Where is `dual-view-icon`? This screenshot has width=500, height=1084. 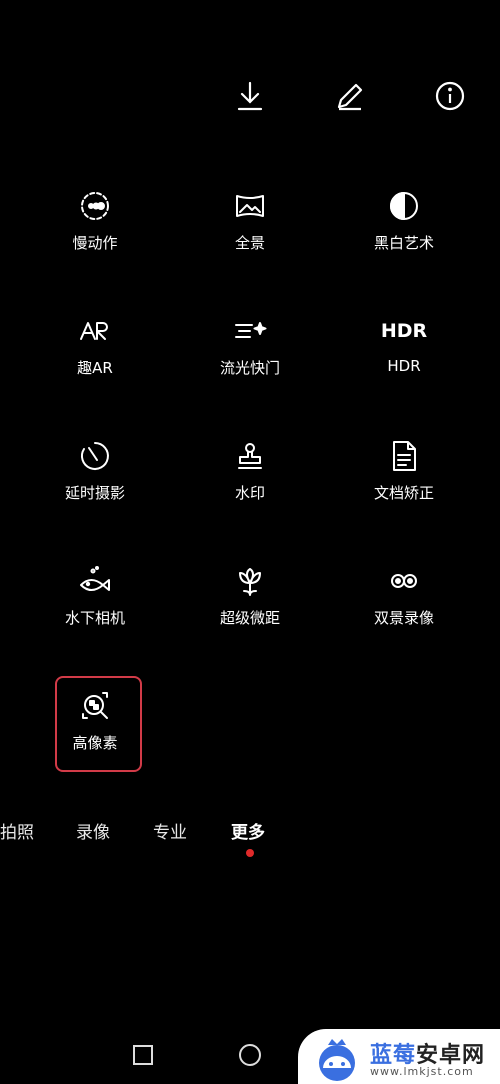 dual-view-icon is located at coordinates (404, 581).